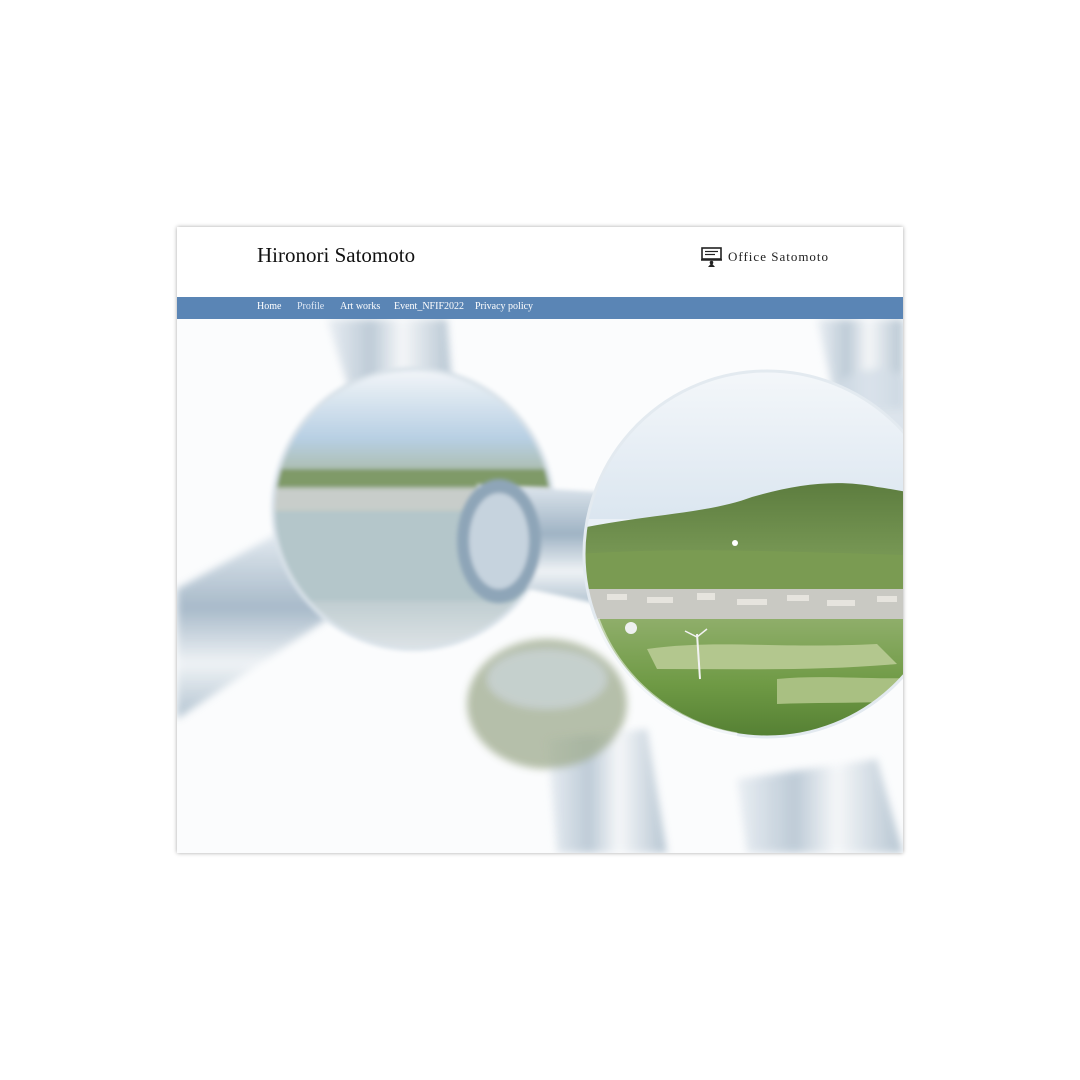 This screenshot has height=1080, width=1080. What do you see at coordinates (336, 255) in the screenshot?
I see `site-title: Hironori Satomoto` at bounding box center [336, 255].